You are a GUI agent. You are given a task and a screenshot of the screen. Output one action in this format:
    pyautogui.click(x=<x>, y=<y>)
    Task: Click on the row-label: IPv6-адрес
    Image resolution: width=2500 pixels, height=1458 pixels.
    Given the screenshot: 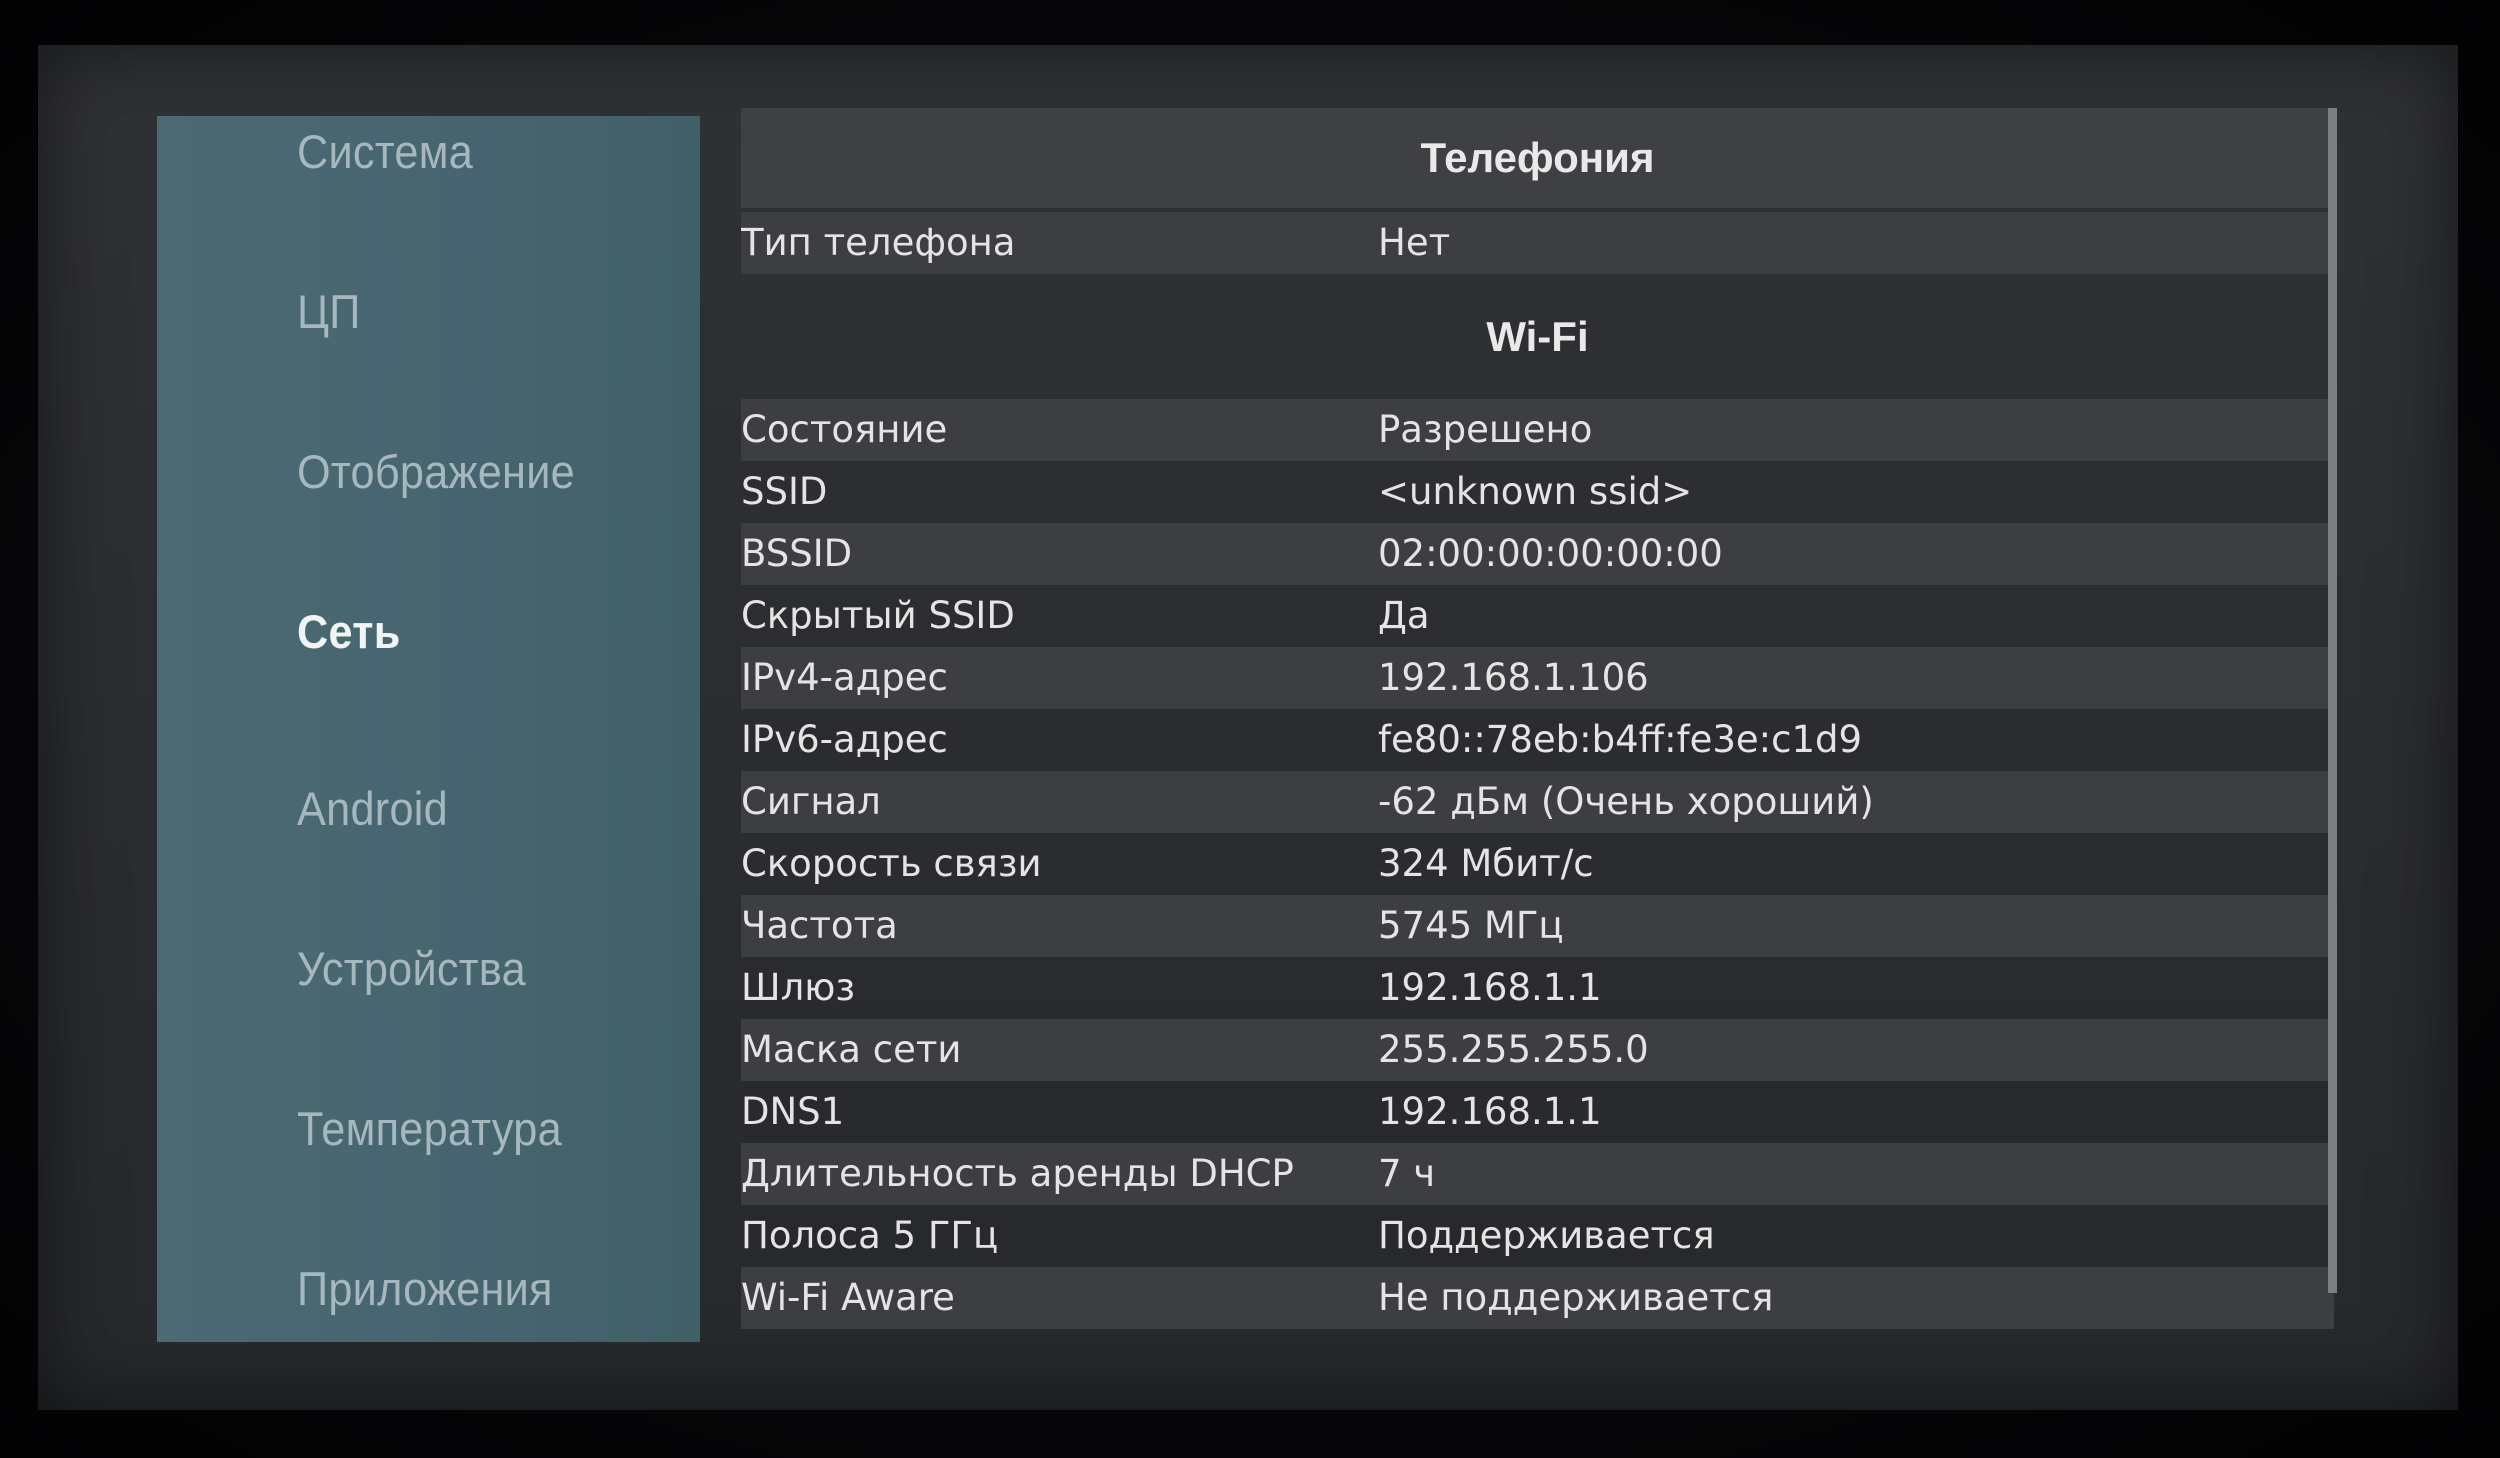 What is the action you would take?
    pyautogui.click(x=844, y=739)
    